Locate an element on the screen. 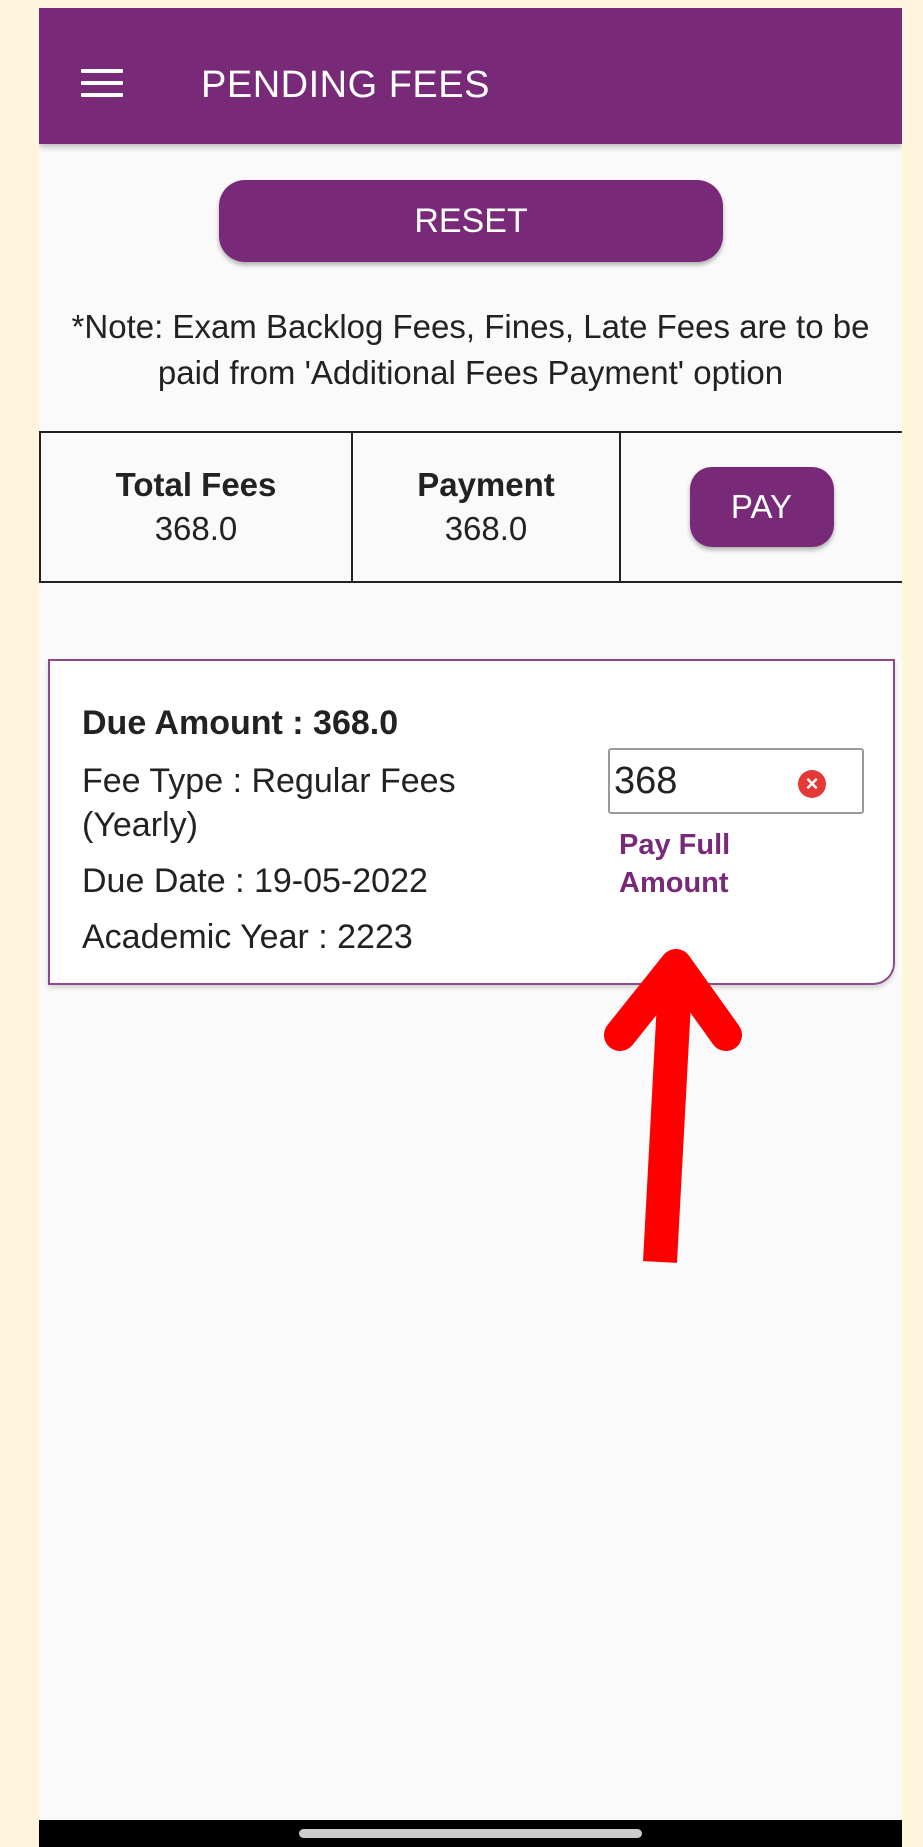 This screenshot has width=923, height=1847. pay-button: PAY is located at coordinates (761, 507).